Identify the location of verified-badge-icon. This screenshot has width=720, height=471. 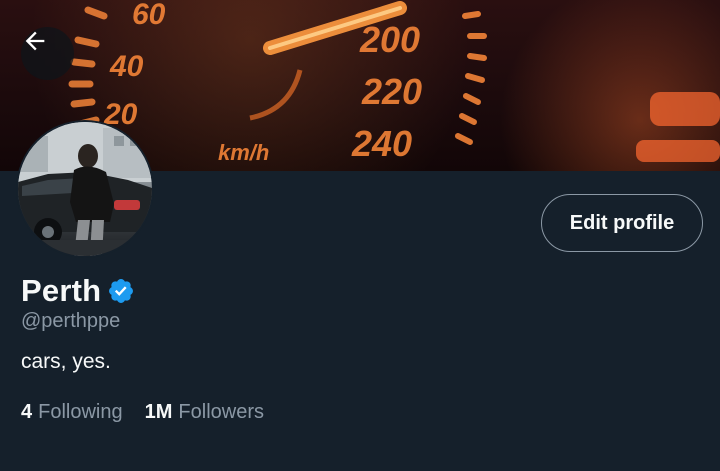
(121, 291).